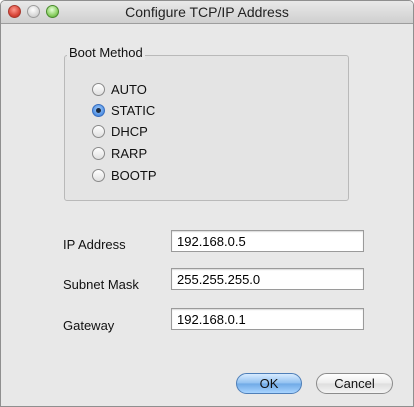 The height and width of the screenshot is (407, 414). What do you see at coordinates (98, 110) in the screenshot?
I see `radio-button-selected-icon` at bounding box center [98, 110].